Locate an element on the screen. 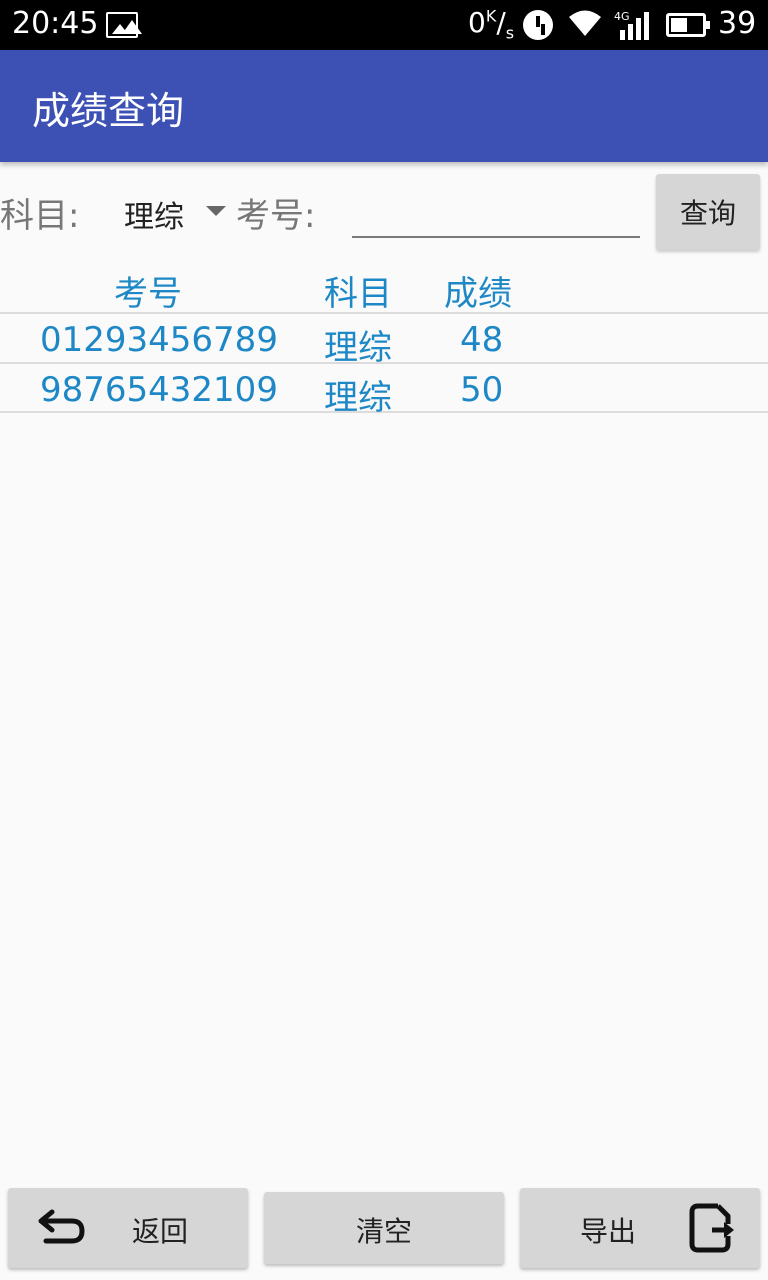  exam-number-input is located at coordinates (496, 207).